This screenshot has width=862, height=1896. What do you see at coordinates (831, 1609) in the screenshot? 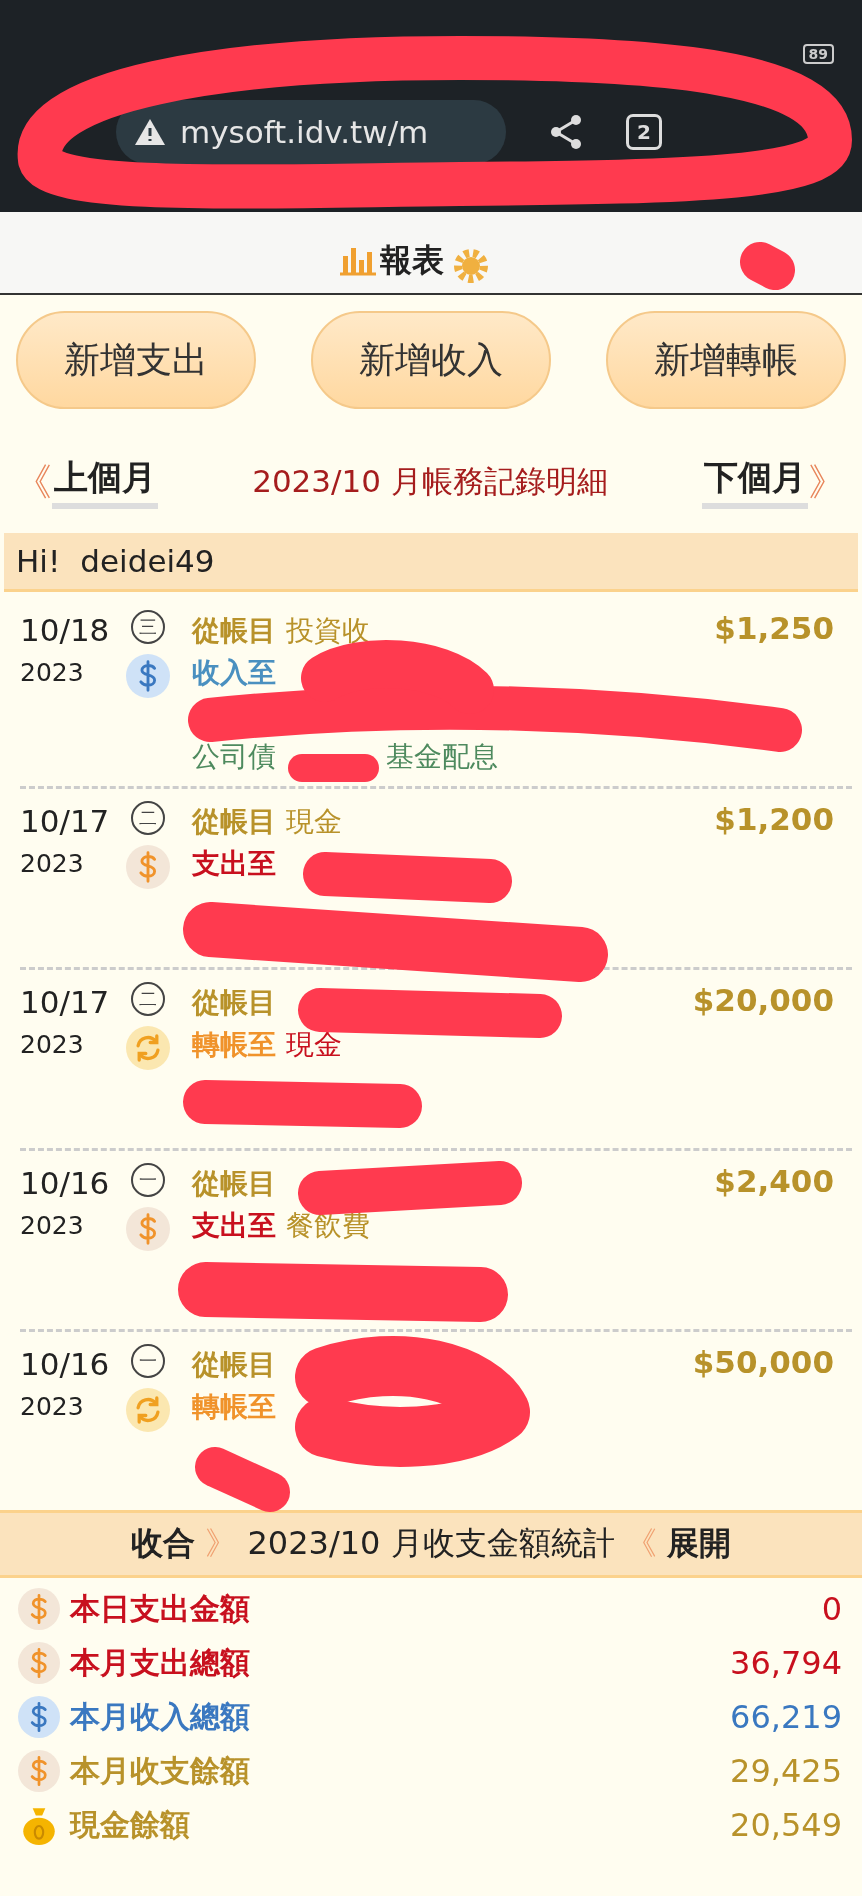
I see `summary-value: 0` at bounding box center [831, 1609].